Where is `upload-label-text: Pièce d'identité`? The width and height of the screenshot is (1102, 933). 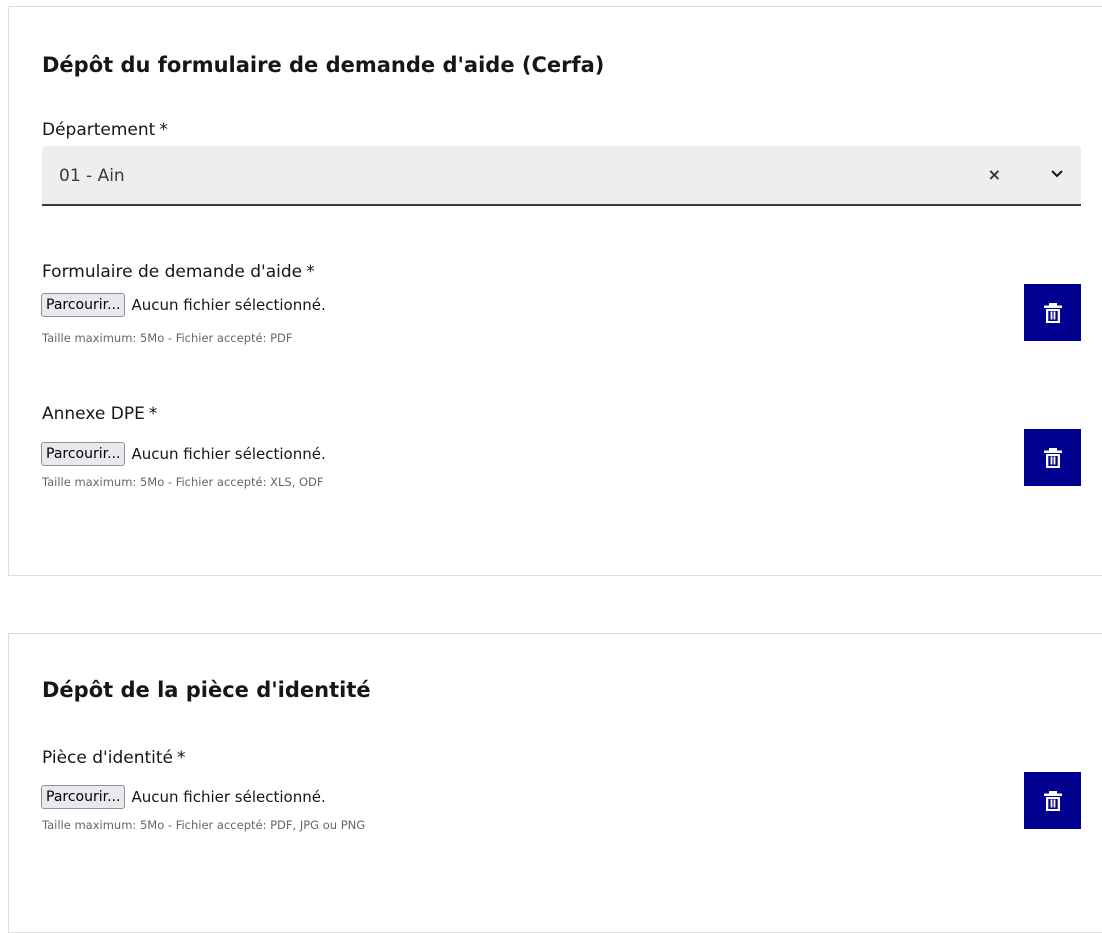 upload-label-text: Pièce d'identité is located at coordinates (107, 758).